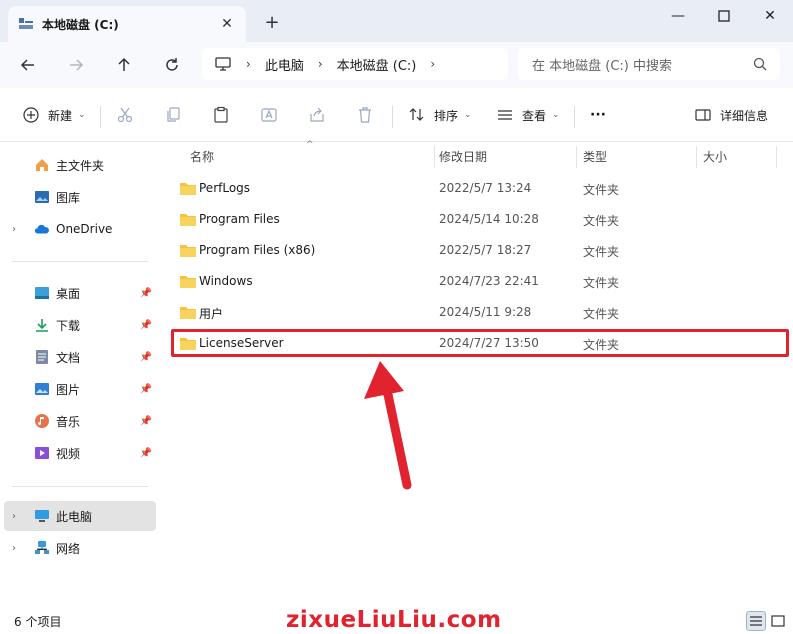 This screenshot has width=793, height=634. Describe the element at coordinates (478, 189) in the screenshot. I see `table-row: PerfLogs 2022/5/7 13:24 文件夹` at that location.